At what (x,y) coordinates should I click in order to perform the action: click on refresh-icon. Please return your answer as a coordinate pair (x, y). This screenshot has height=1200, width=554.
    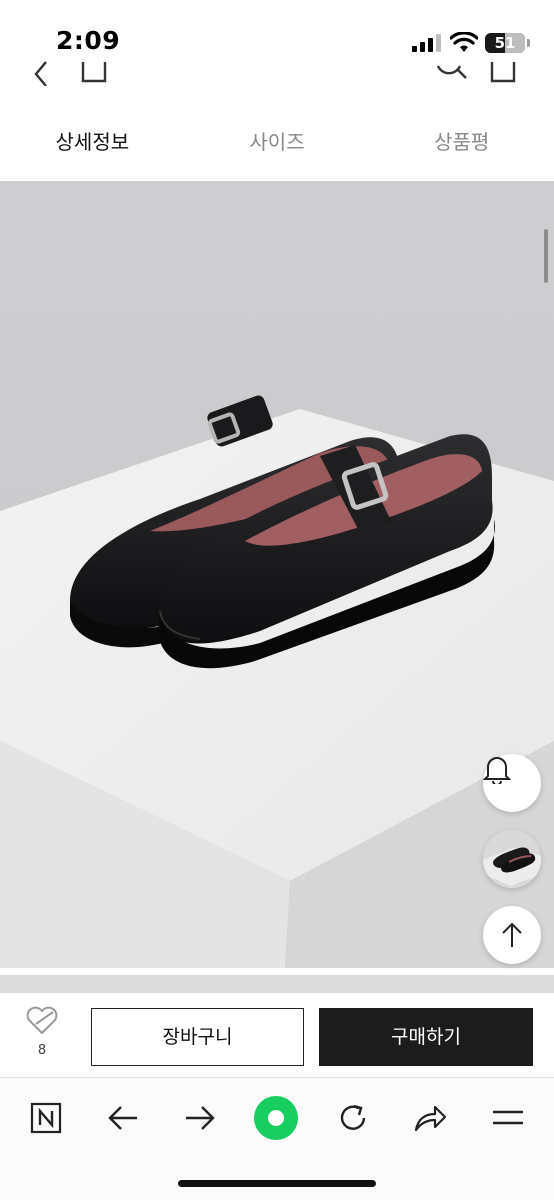
    Looking at the image, I should click on (353, 1117).